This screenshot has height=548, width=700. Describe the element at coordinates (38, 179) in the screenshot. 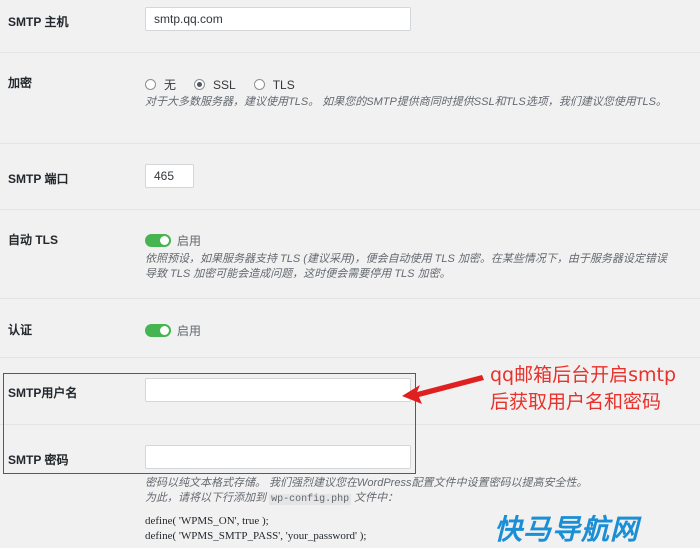

I see `smtp-port-label: SMTP 端口` at that location.